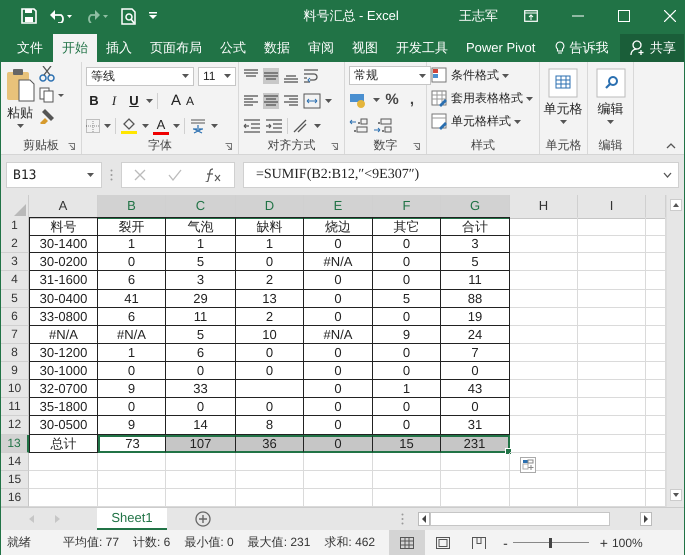 This screenshot has height=555, width=685. I want to click on insert-function-icon, so click(213, 175).